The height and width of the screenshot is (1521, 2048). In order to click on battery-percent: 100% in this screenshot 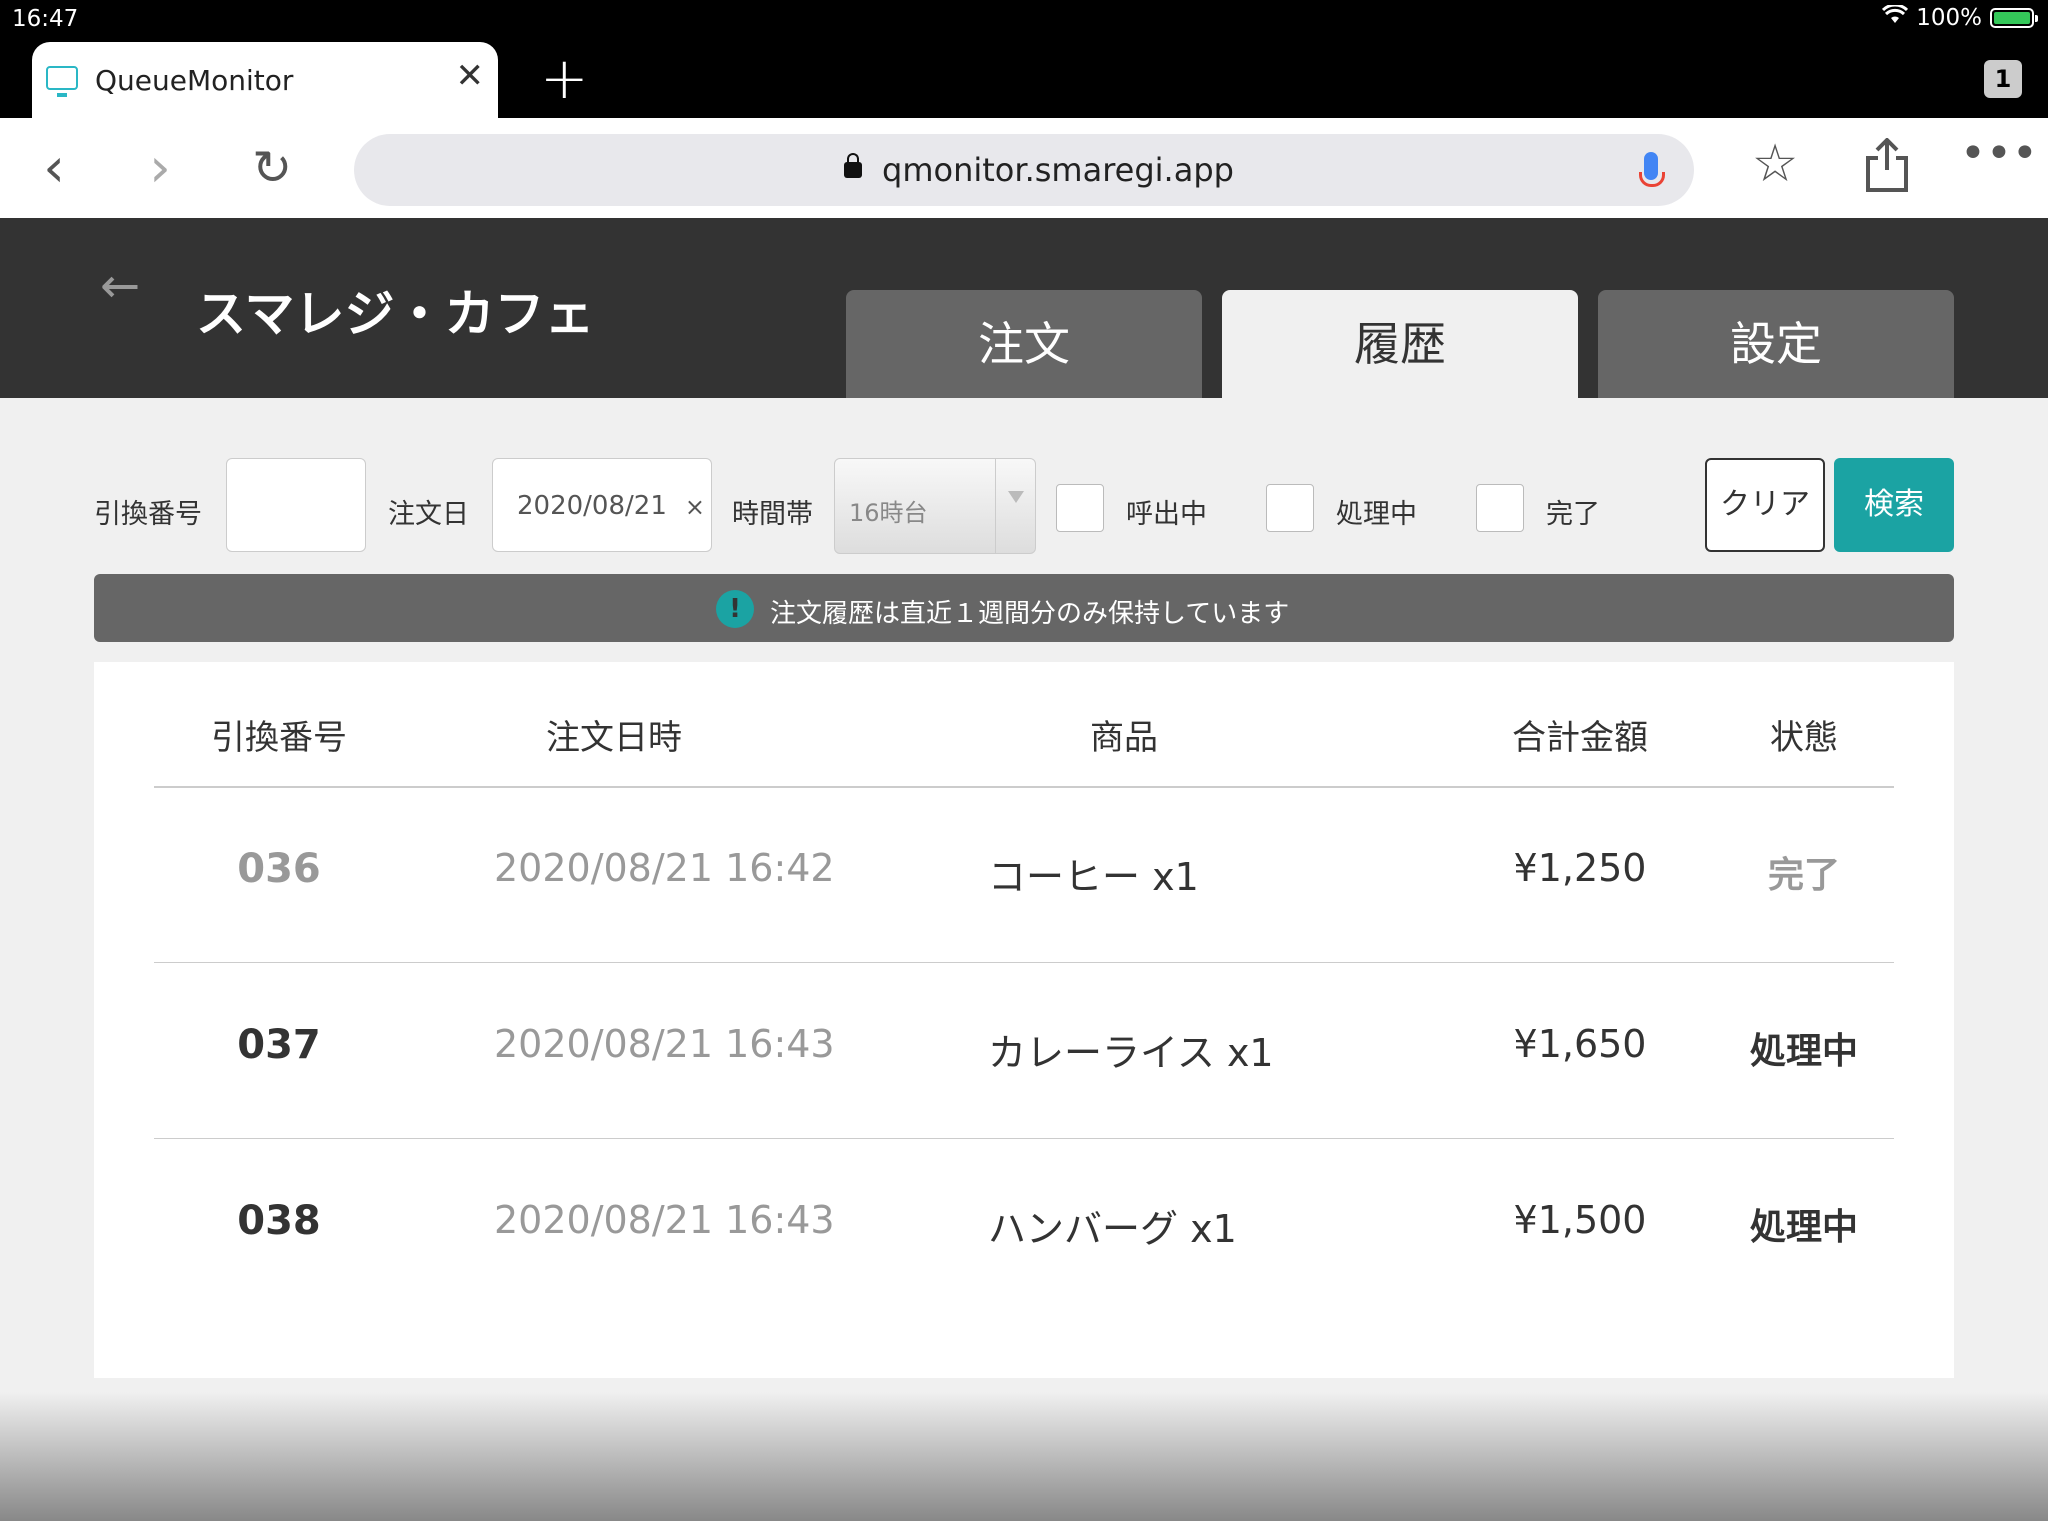, I will do `click(1949, 18)`.